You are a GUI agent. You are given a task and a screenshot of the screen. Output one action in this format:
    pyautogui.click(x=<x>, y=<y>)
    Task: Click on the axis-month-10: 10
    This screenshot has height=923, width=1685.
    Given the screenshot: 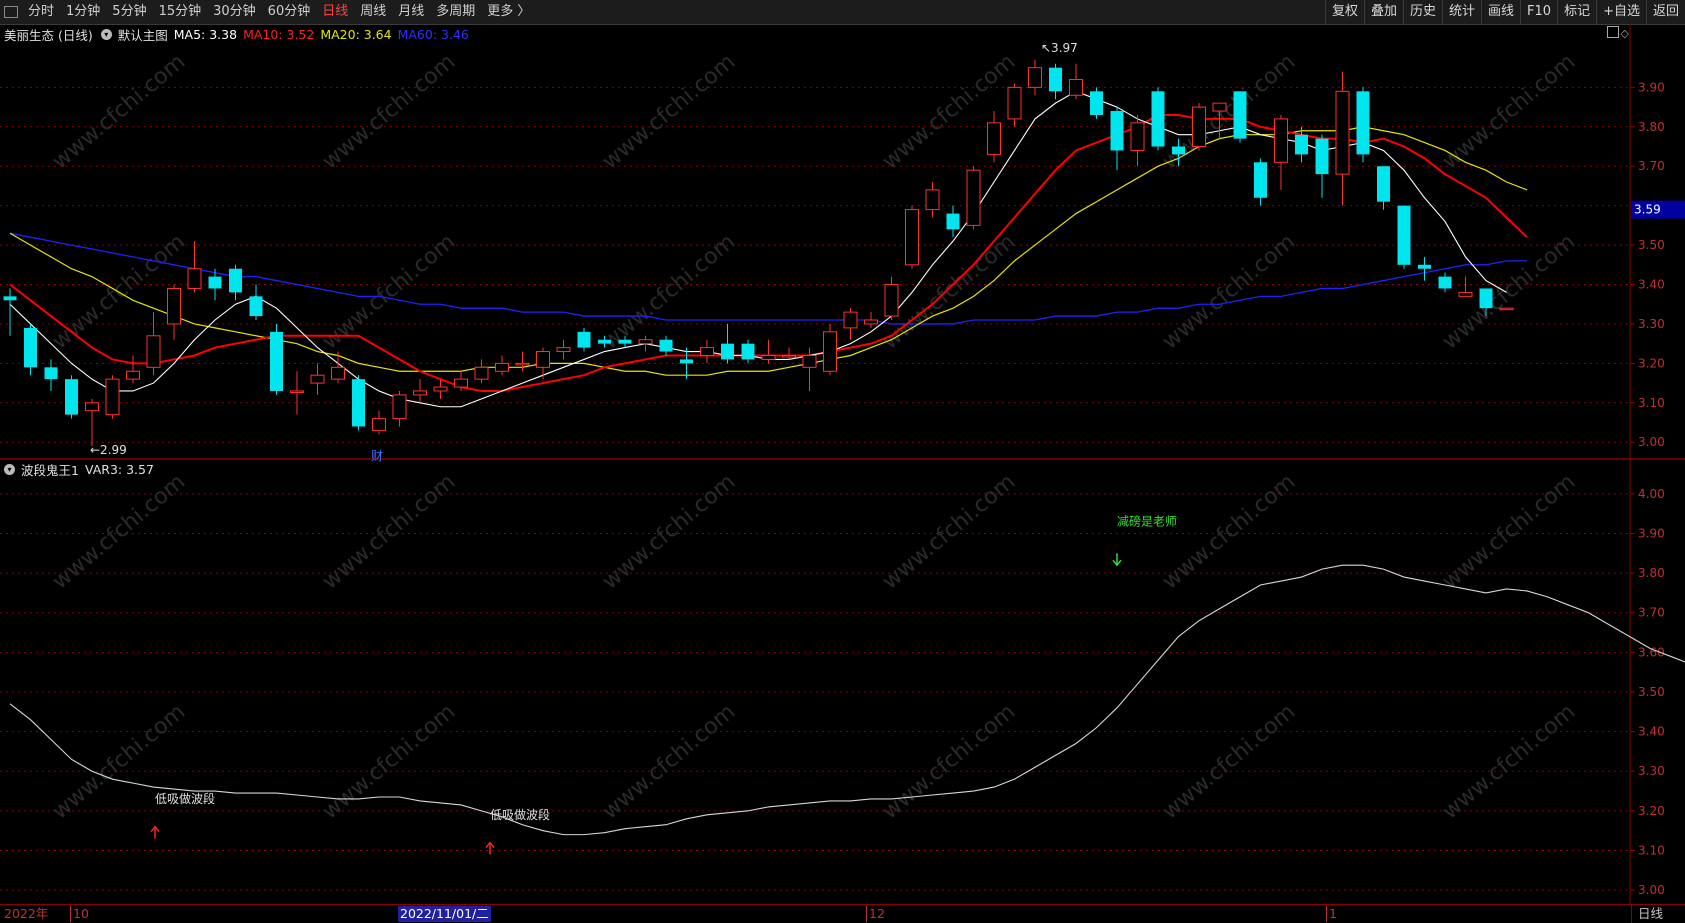 What is the action you would take?
    pyautogui.click(x=79, y=914)
    